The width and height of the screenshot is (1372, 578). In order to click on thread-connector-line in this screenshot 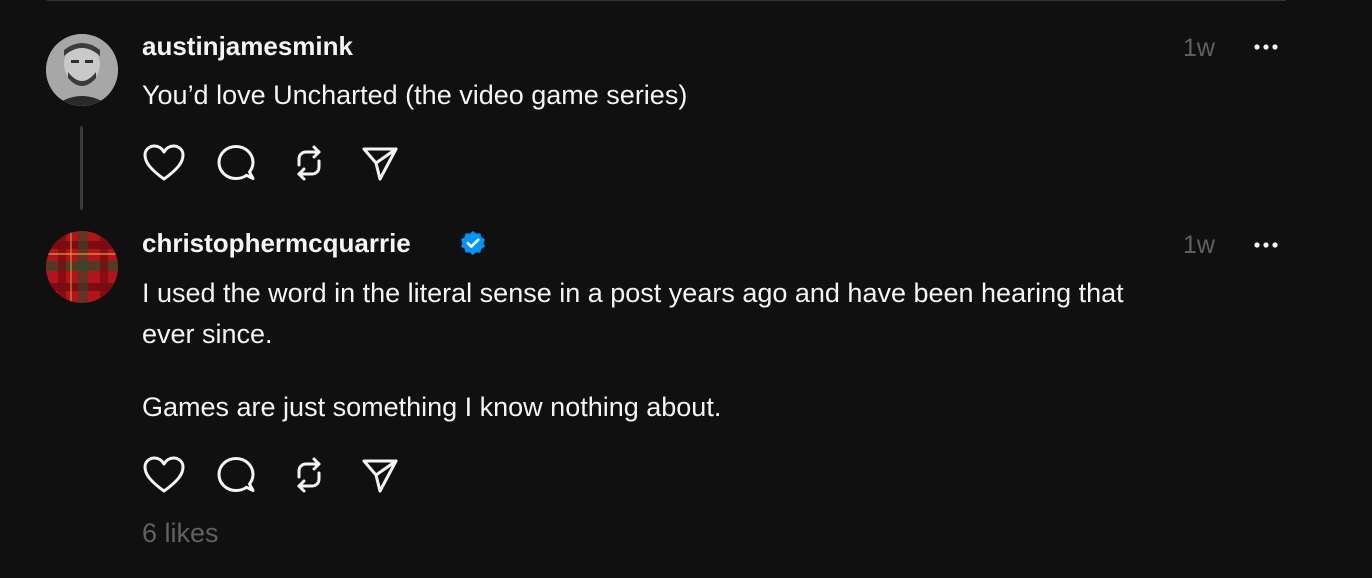, I will do `click(81, 168)`.